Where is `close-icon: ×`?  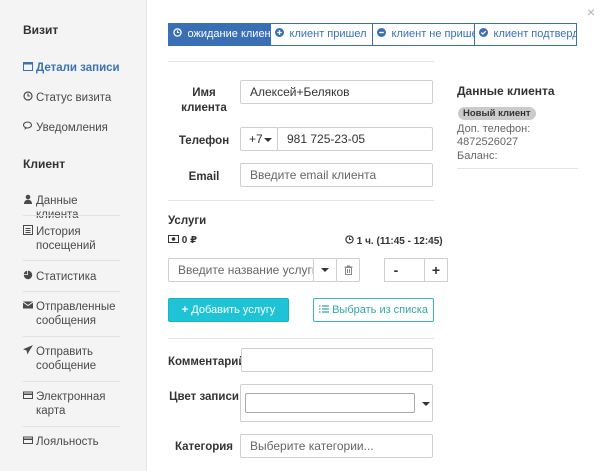 close-icon: × is located at coordinates (591, 12).